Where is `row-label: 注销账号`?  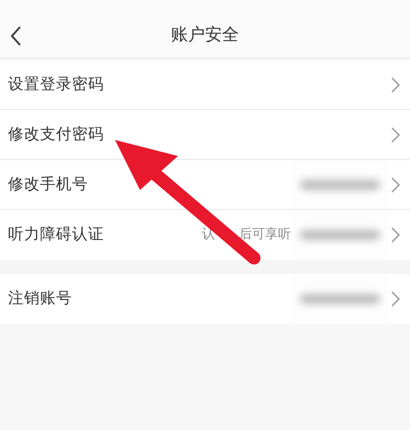
row-label: 注销账号 is located at coordinates (40, 299).